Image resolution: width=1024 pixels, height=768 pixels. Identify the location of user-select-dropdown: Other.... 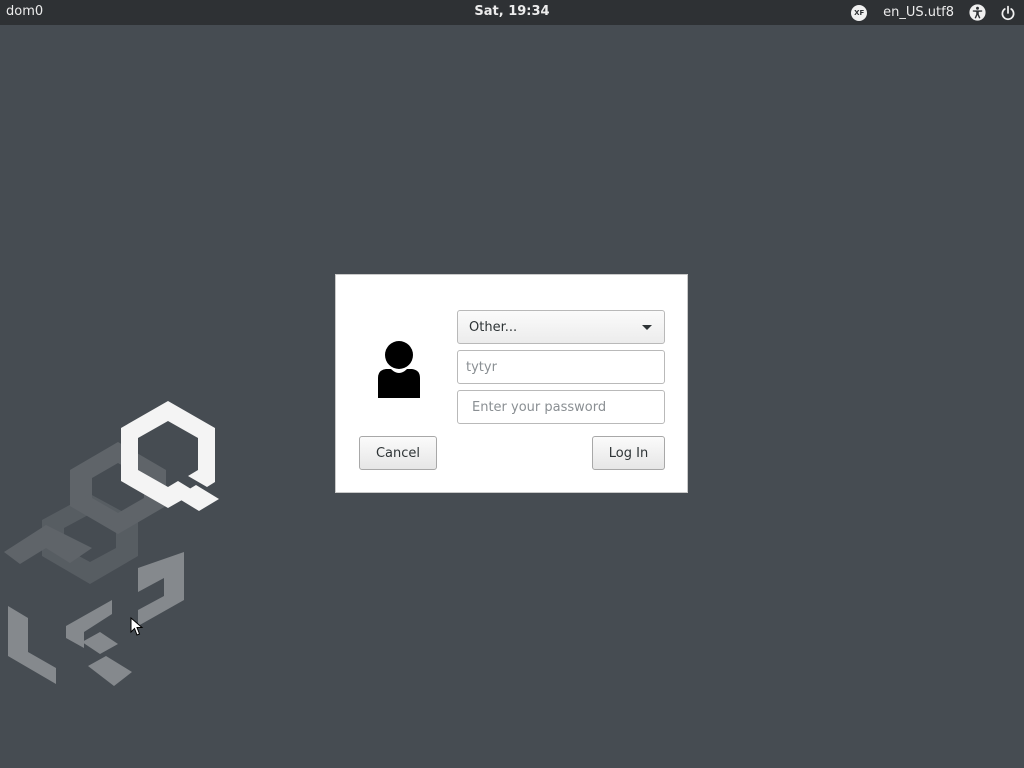
(561, 327).